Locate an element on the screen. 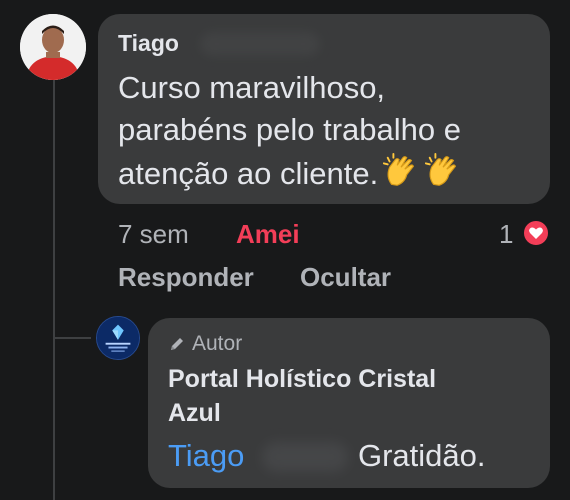 Image resolution: width=570 pixels, height=500 pixels. comment-text-line: parabéns pelo trabalho e is located at coordinates (289, 129).